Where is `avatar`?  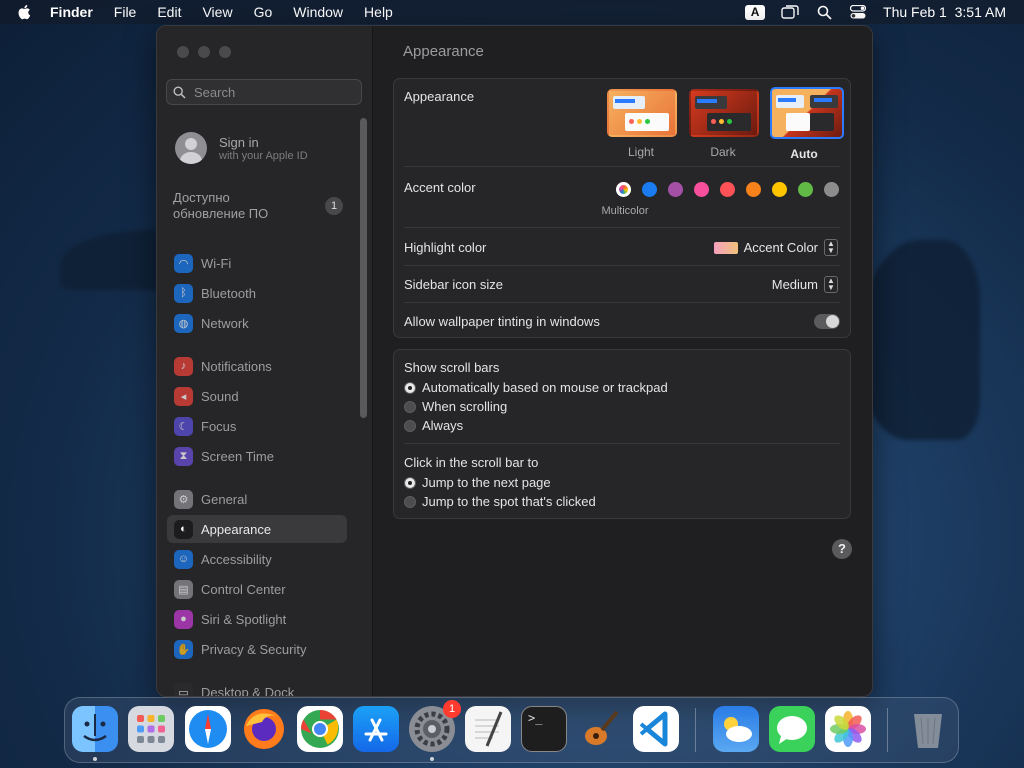 avatar is located at coordinates (191, 148).